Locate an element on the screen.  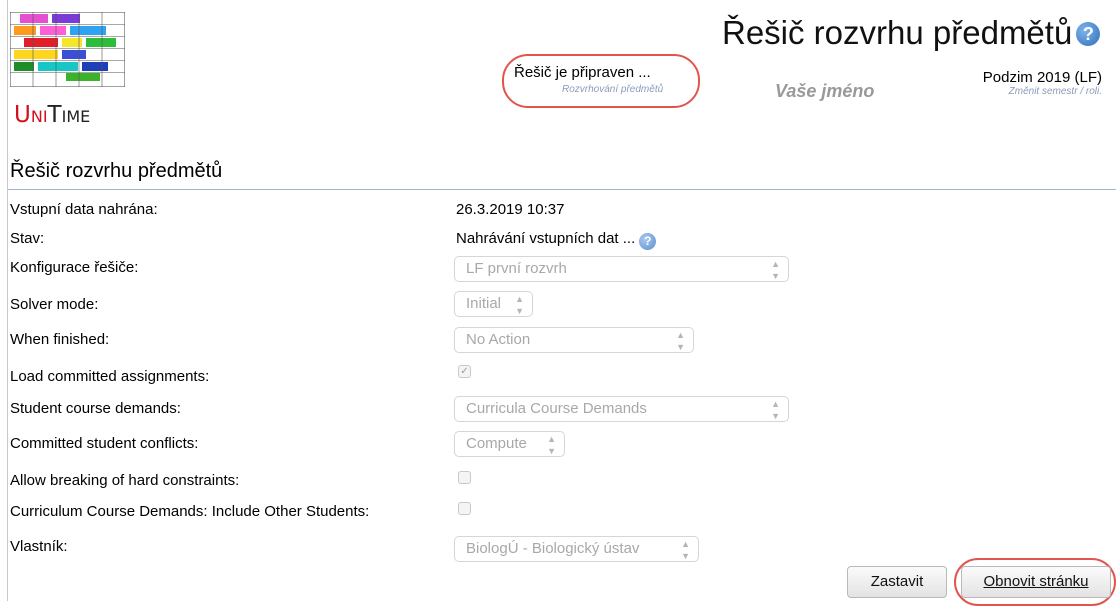
committed-conflicts-select: Compute ▲ ▼ is located at coordinates (509, 444).